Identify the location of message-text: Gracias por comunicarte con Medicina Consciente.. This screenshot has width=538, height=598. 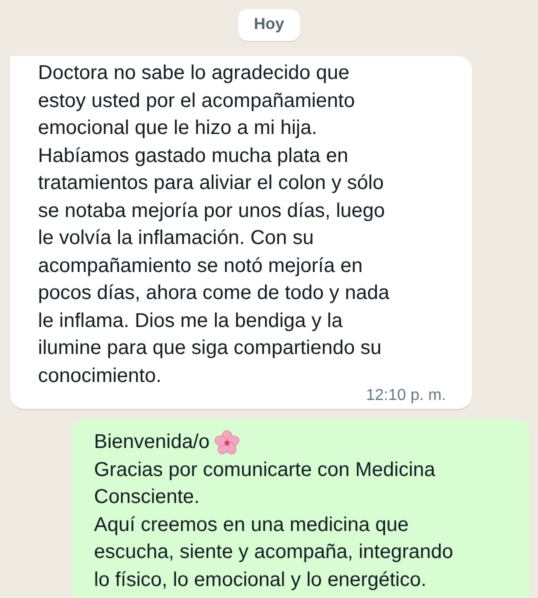
(265, 484).